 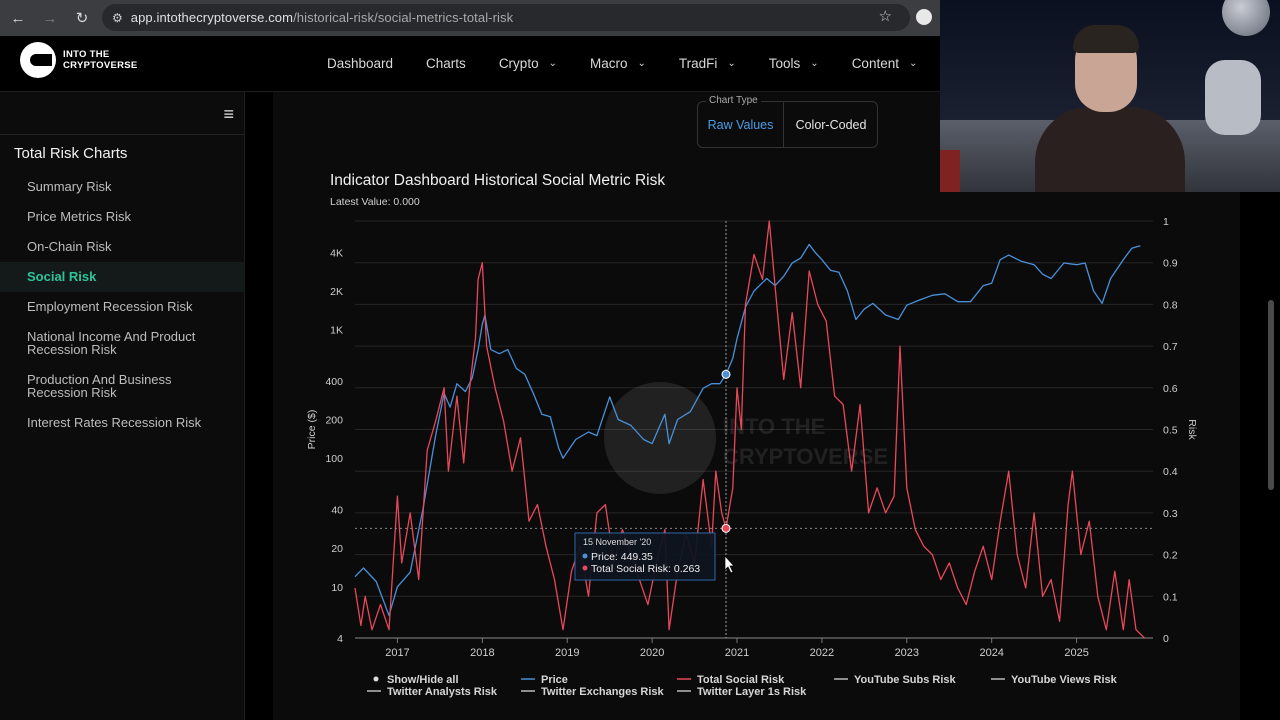 I want to click on nav-content: Content ⌄, so click(x=885, y=63).